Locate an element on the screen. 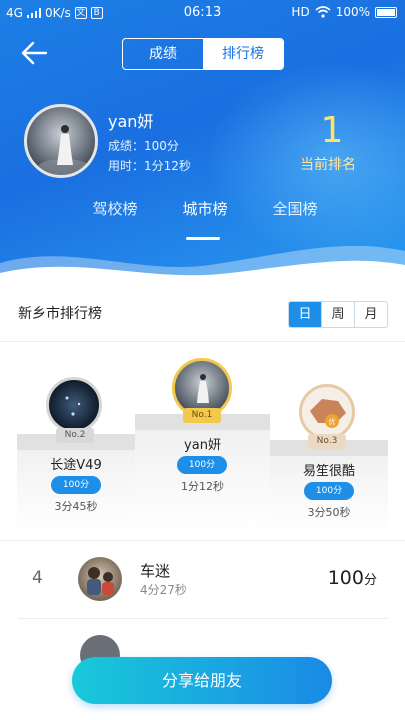 This screenshot has width=405, height=720. period-selector: 日 周 月 is located at coordinates (338, 314).